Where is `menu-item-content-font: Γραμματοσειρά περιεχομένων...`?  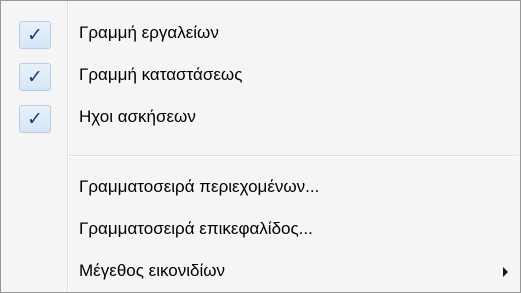 menu-item-content-font: Γραμματοσειρά περιεχομένων... is located at coordinates (260, 187).